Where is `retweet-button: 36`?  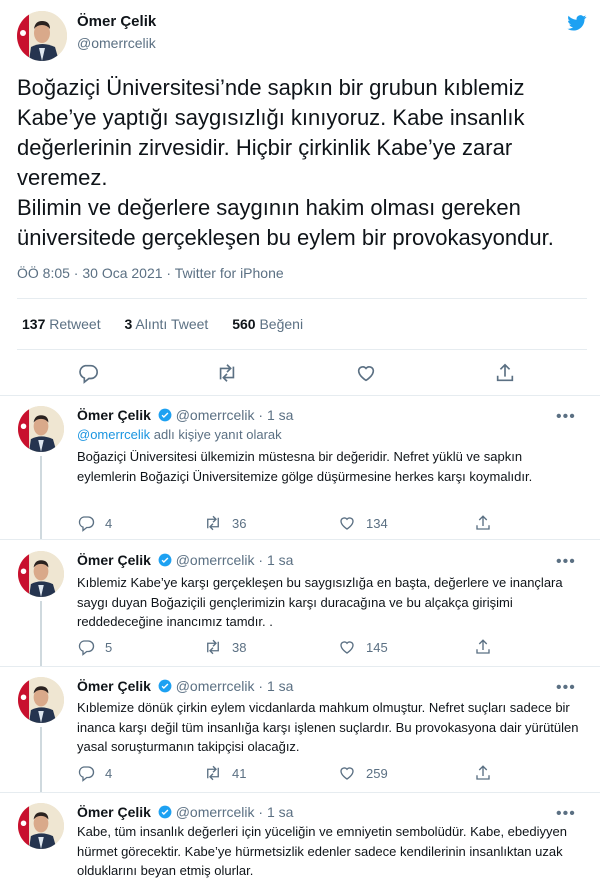 retweet-button: 36 is located at coordinates (225, 523).